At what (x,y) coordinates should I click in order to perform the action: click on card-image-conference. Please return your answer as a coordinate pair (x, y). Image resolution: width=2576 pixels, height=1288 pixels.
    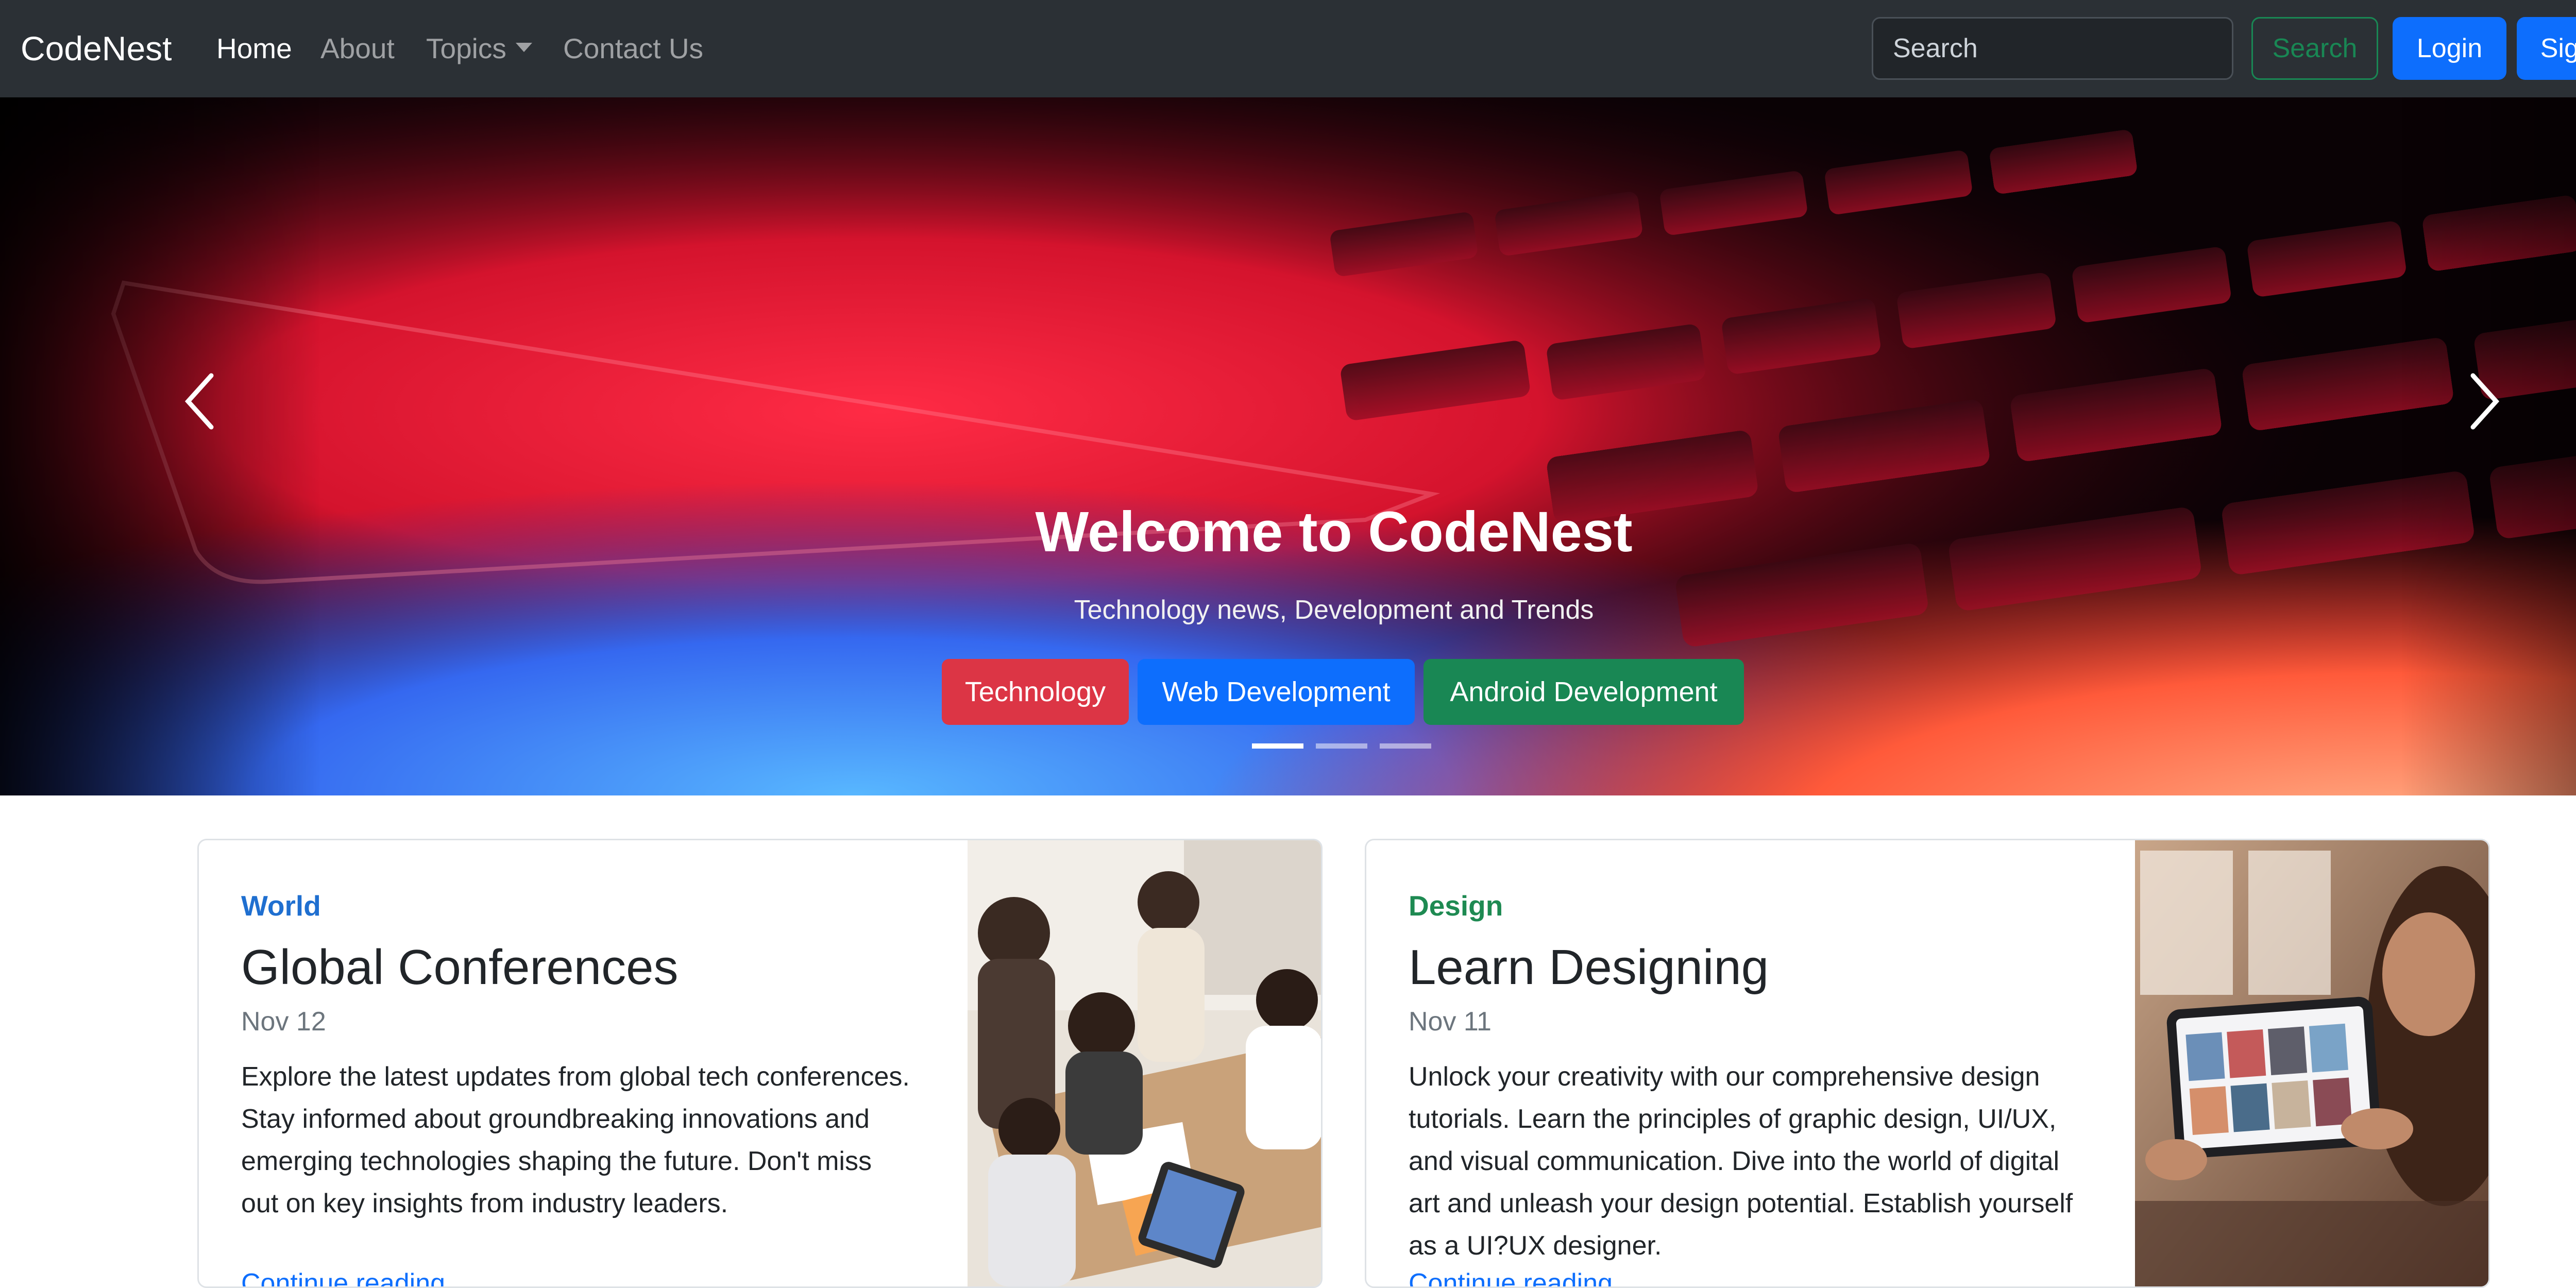
    Looking at the image, I should click on (1144, 1063).